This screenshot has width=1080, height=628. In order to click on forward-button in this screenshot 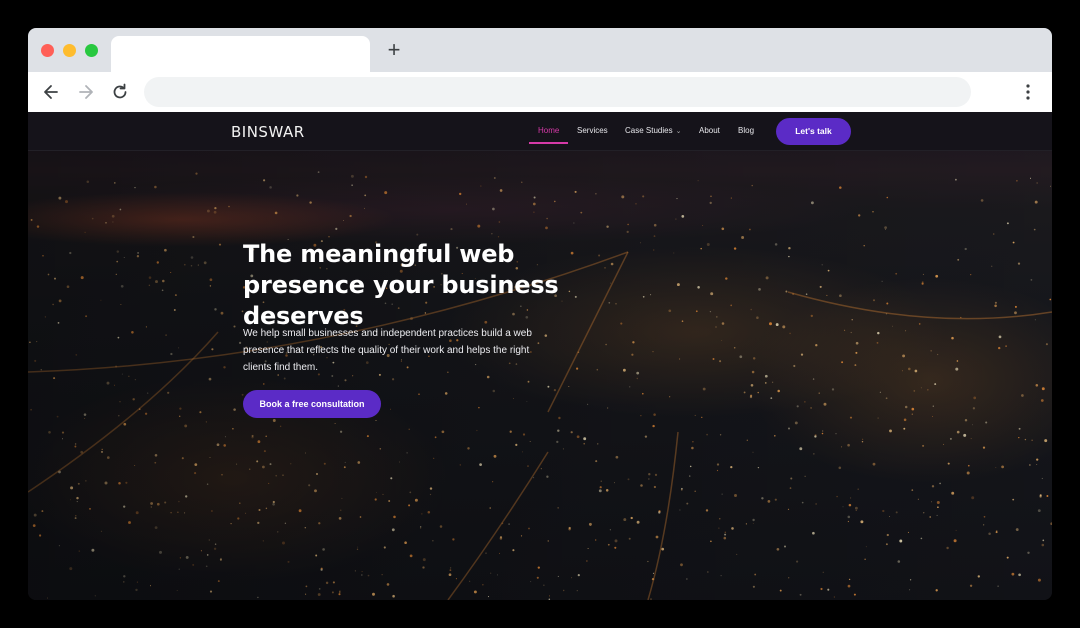, I will do `click(86, 92)`.